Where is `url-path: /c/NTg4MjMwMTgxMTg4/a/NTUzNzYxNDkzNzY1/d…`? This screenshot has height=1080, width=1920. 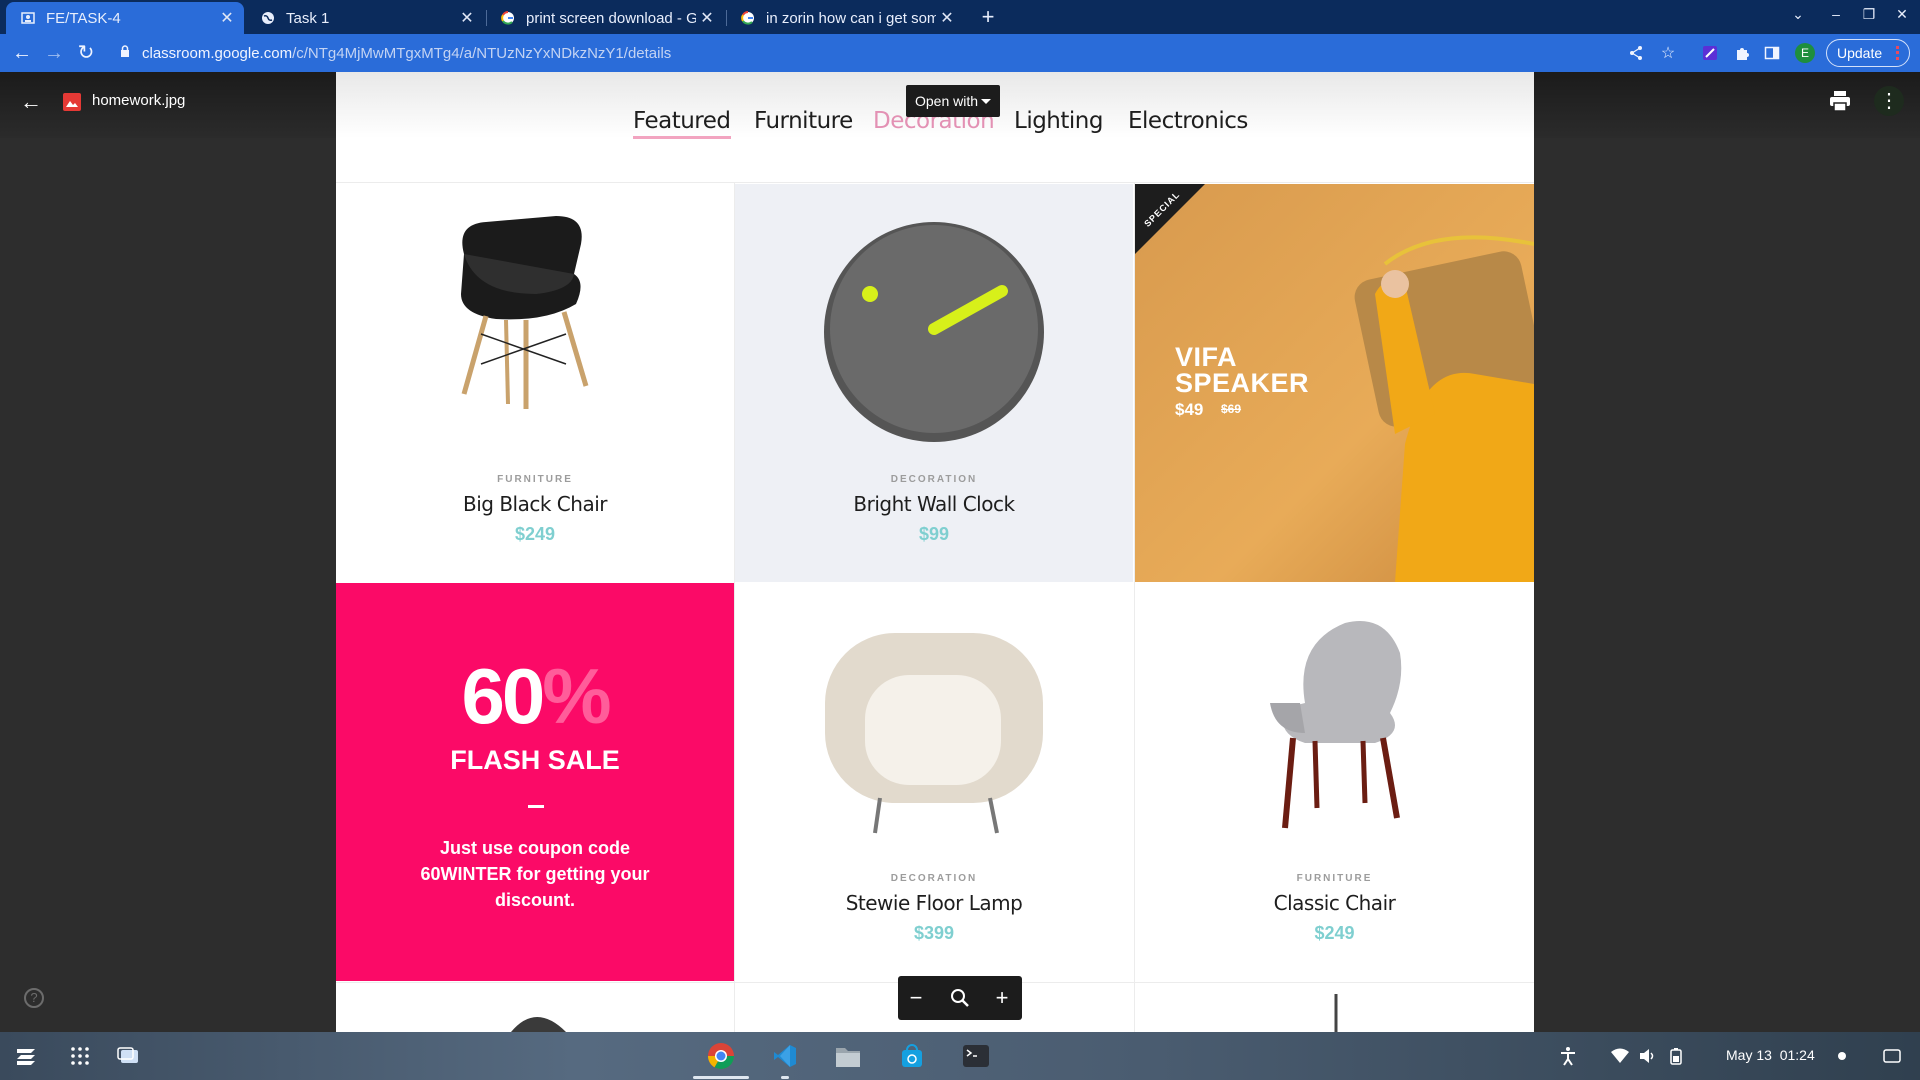 url-path: /c/NTg4MjMwMTgxMTg4/a/NTUzNzYxNDkzNzY1/d… is located at coordinates (482, 53).